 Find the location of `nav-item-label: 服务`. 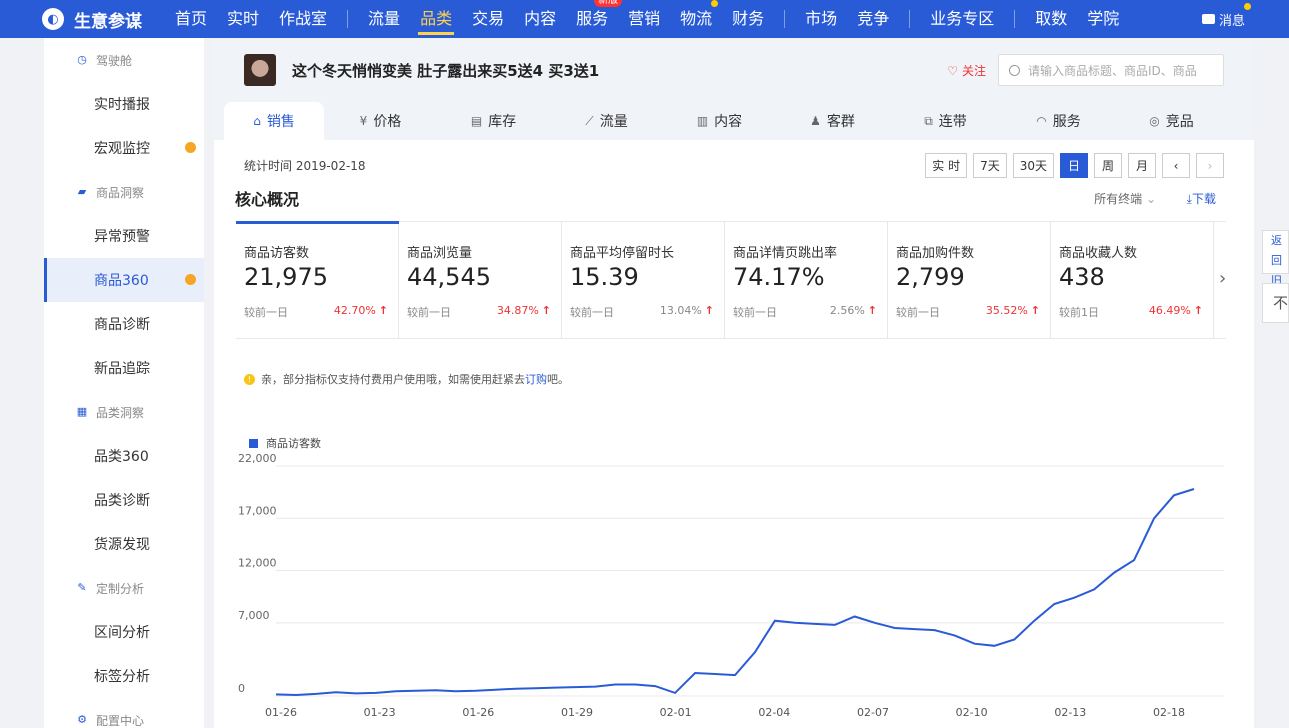

nav-item-label: 服务 is located at coordinates (592, 18).